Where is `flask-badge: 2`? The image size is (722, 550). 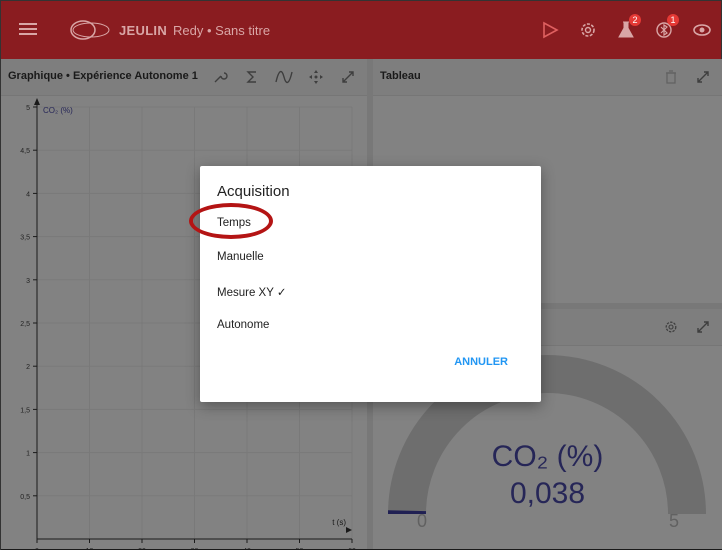 flask-badge: 2 is located at coordinates (635, 20).